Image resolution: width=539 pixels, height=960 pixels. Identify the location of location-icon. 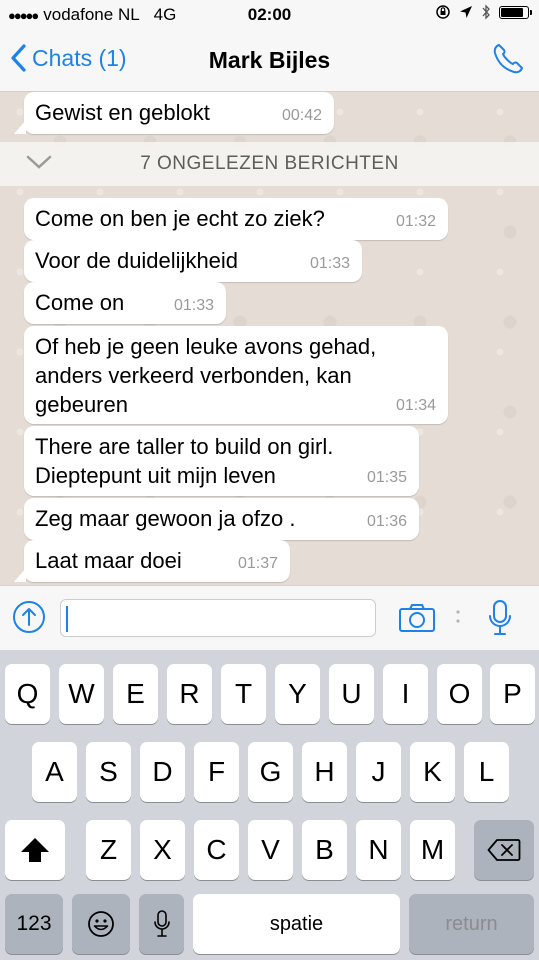
(466, 12).